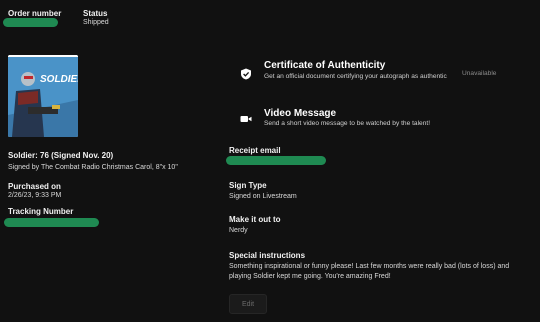 This screenshot has height=322, width=540. Describe the element at coordinates (246, 73) in the screenshot. I see `shield-check-icon` at that location.